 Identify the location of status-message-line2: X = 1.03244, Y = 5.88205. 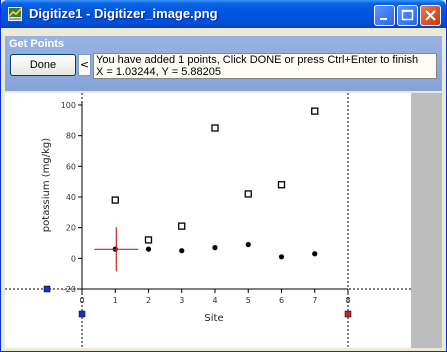
(158, 72).